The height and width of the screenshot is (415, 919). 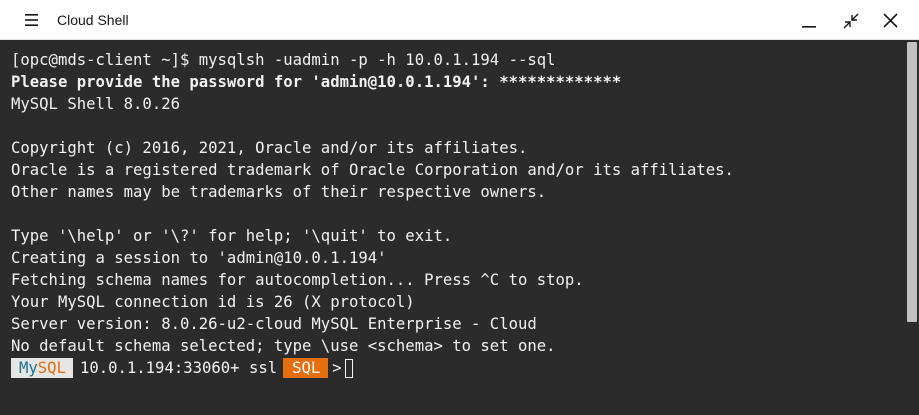 What do you see at coordinates (178, 368) in the screenshot?
I see `prompt-host-segment: 10.0.1.194:33060+ ssl` at bounding box center [178, 368].